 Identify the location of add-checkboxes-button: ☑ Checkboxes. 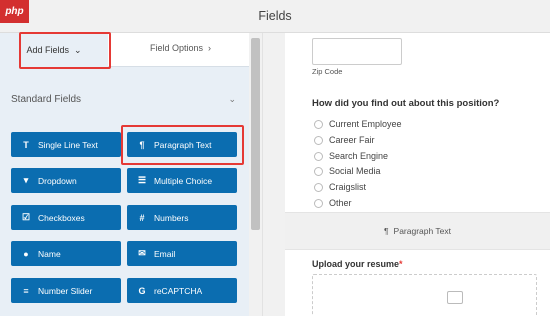
(66, 217).